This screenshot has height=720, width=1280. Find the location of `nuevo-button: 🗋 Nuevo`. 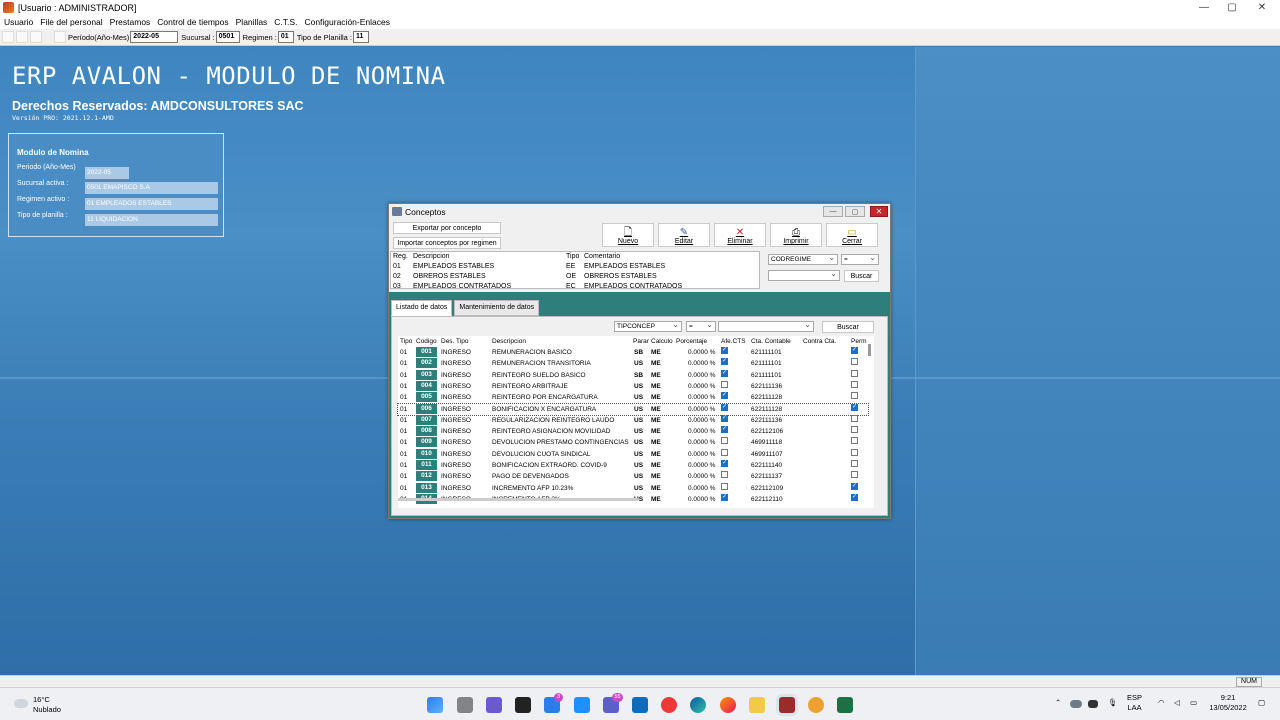

nuevo-button: 🗋 Nuevo is located at coordinates (628, 235).